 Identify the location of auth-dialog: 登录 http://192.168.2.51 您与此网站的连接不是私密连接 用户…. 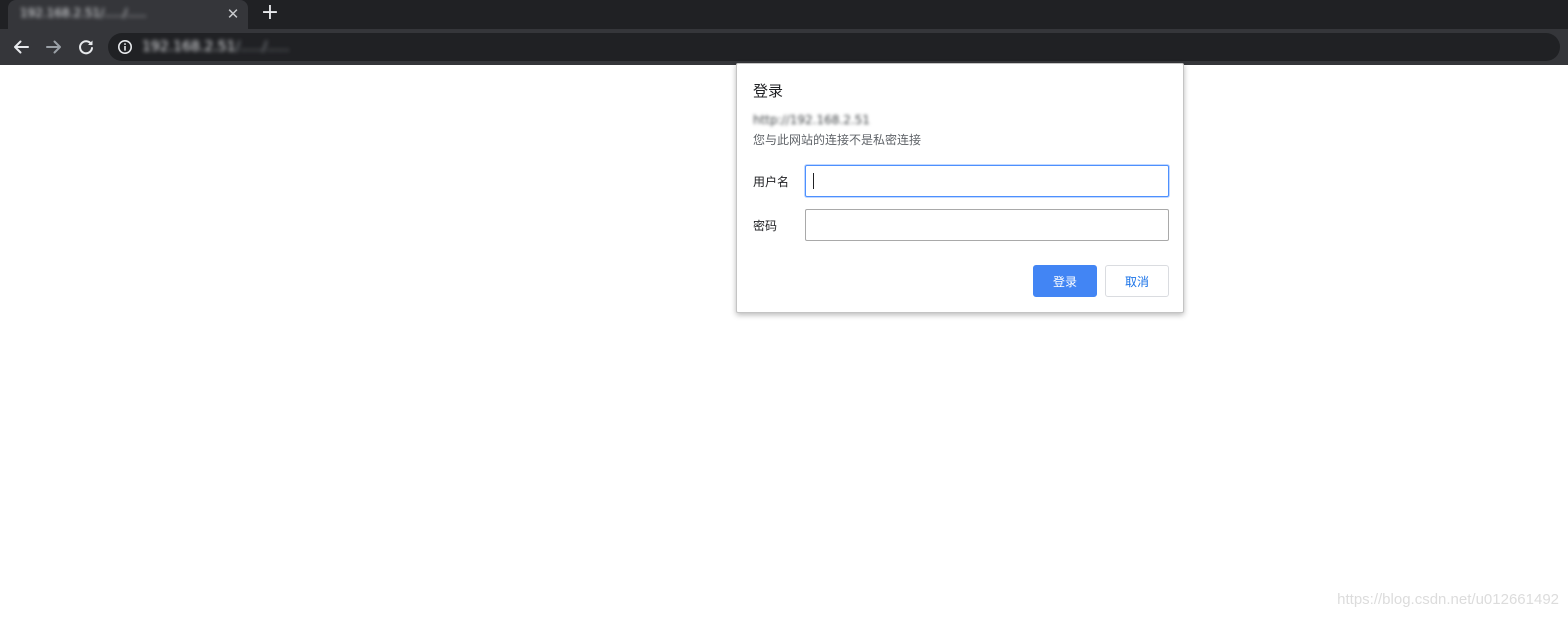
(960, 188).